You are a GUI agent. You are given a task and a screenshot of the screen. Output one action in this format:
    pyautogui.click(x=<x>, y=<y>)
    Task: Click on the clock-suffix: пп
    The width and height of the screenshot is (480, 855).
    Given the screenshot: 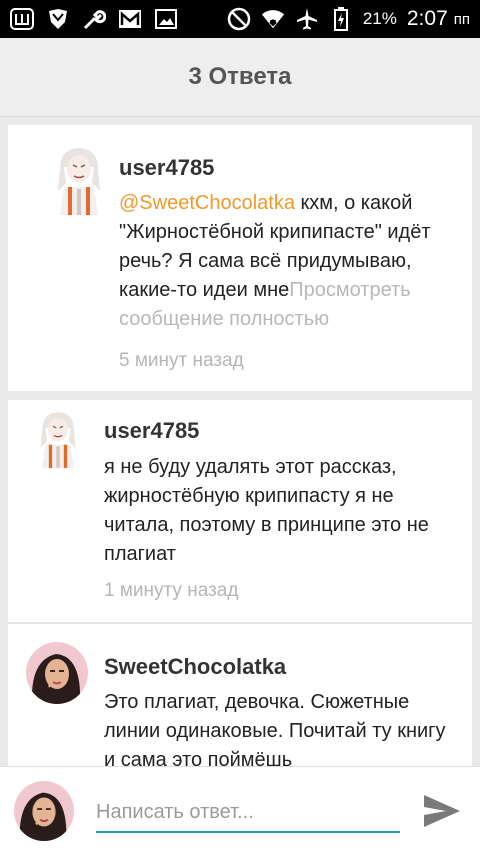 What is the action you would take?
    pyautogui.click(x=461, y=19)
    